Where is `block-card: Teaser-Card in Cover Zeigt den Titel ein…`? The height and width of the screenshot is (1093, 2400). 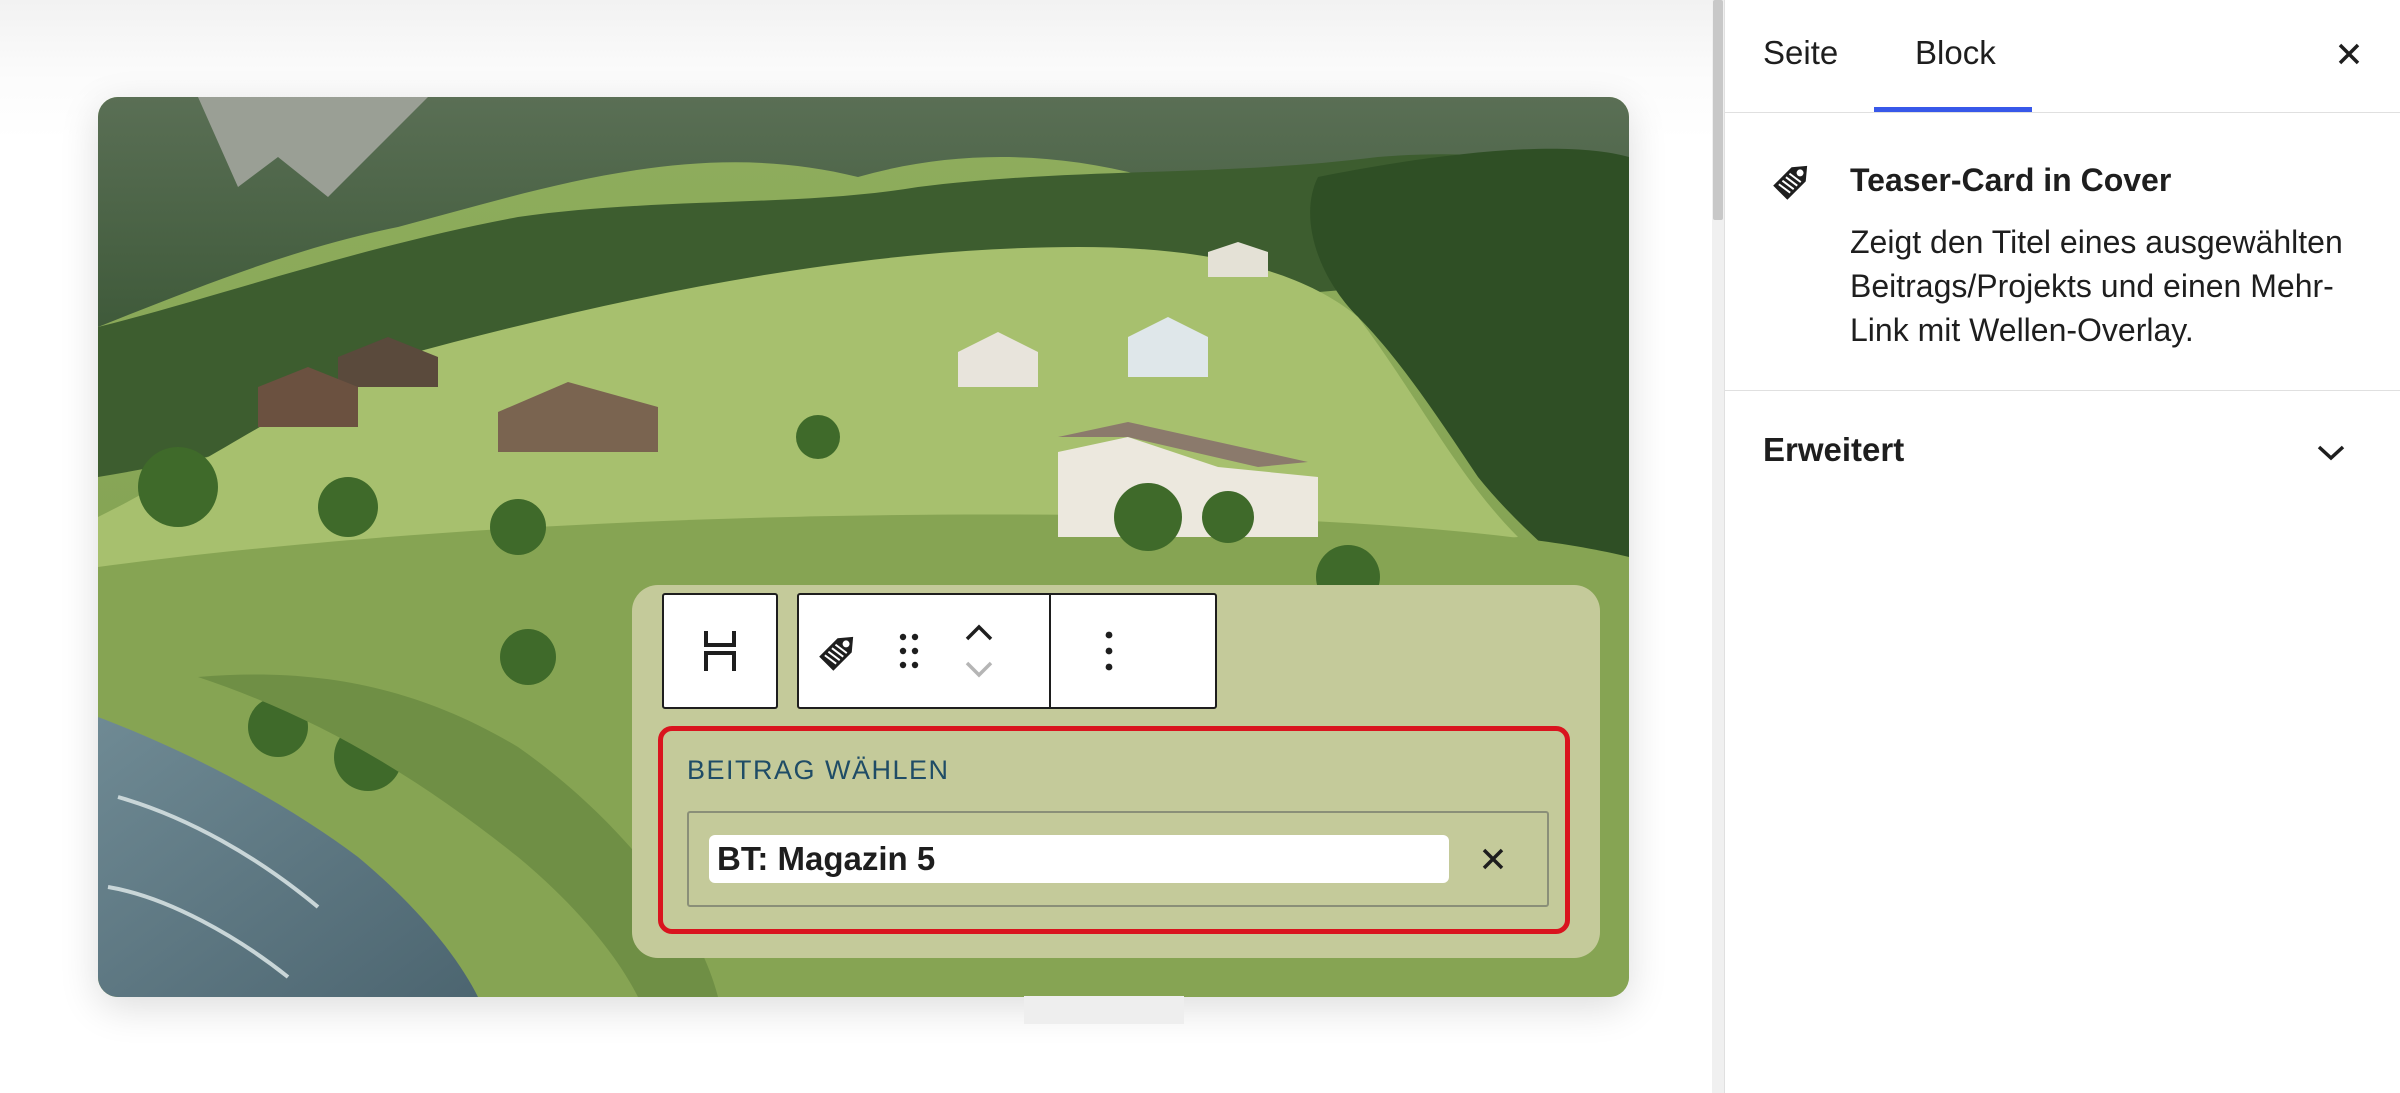
block-card: Teaser-Card in Cover Zeigt den Titel ein… is located at coordinates (2062, 251).